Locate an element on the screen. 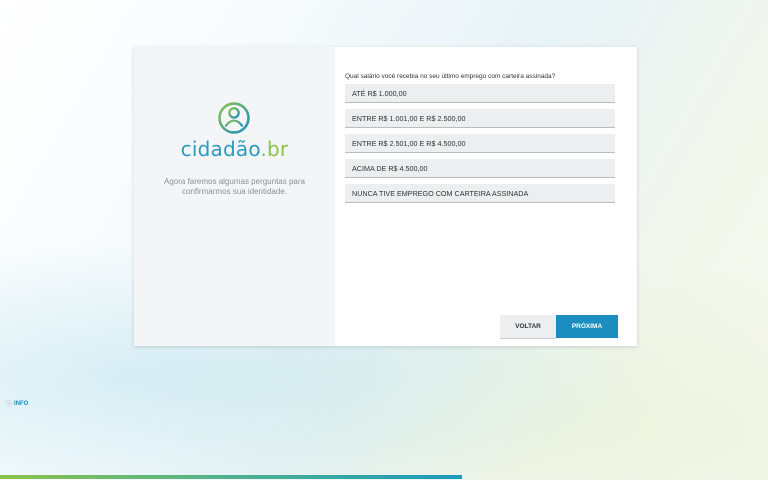 This screenshot has height=480, width=768. next-button: PRÓXIMA is located at coordinates (587, 326).